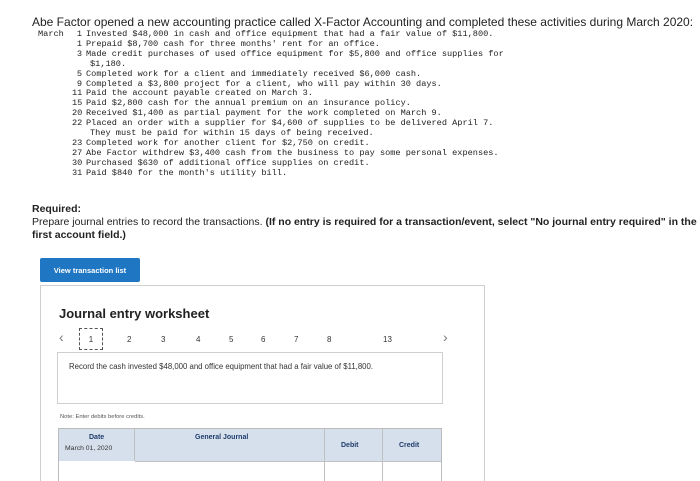  I want to click on page-7: 7, so click(296, 339).